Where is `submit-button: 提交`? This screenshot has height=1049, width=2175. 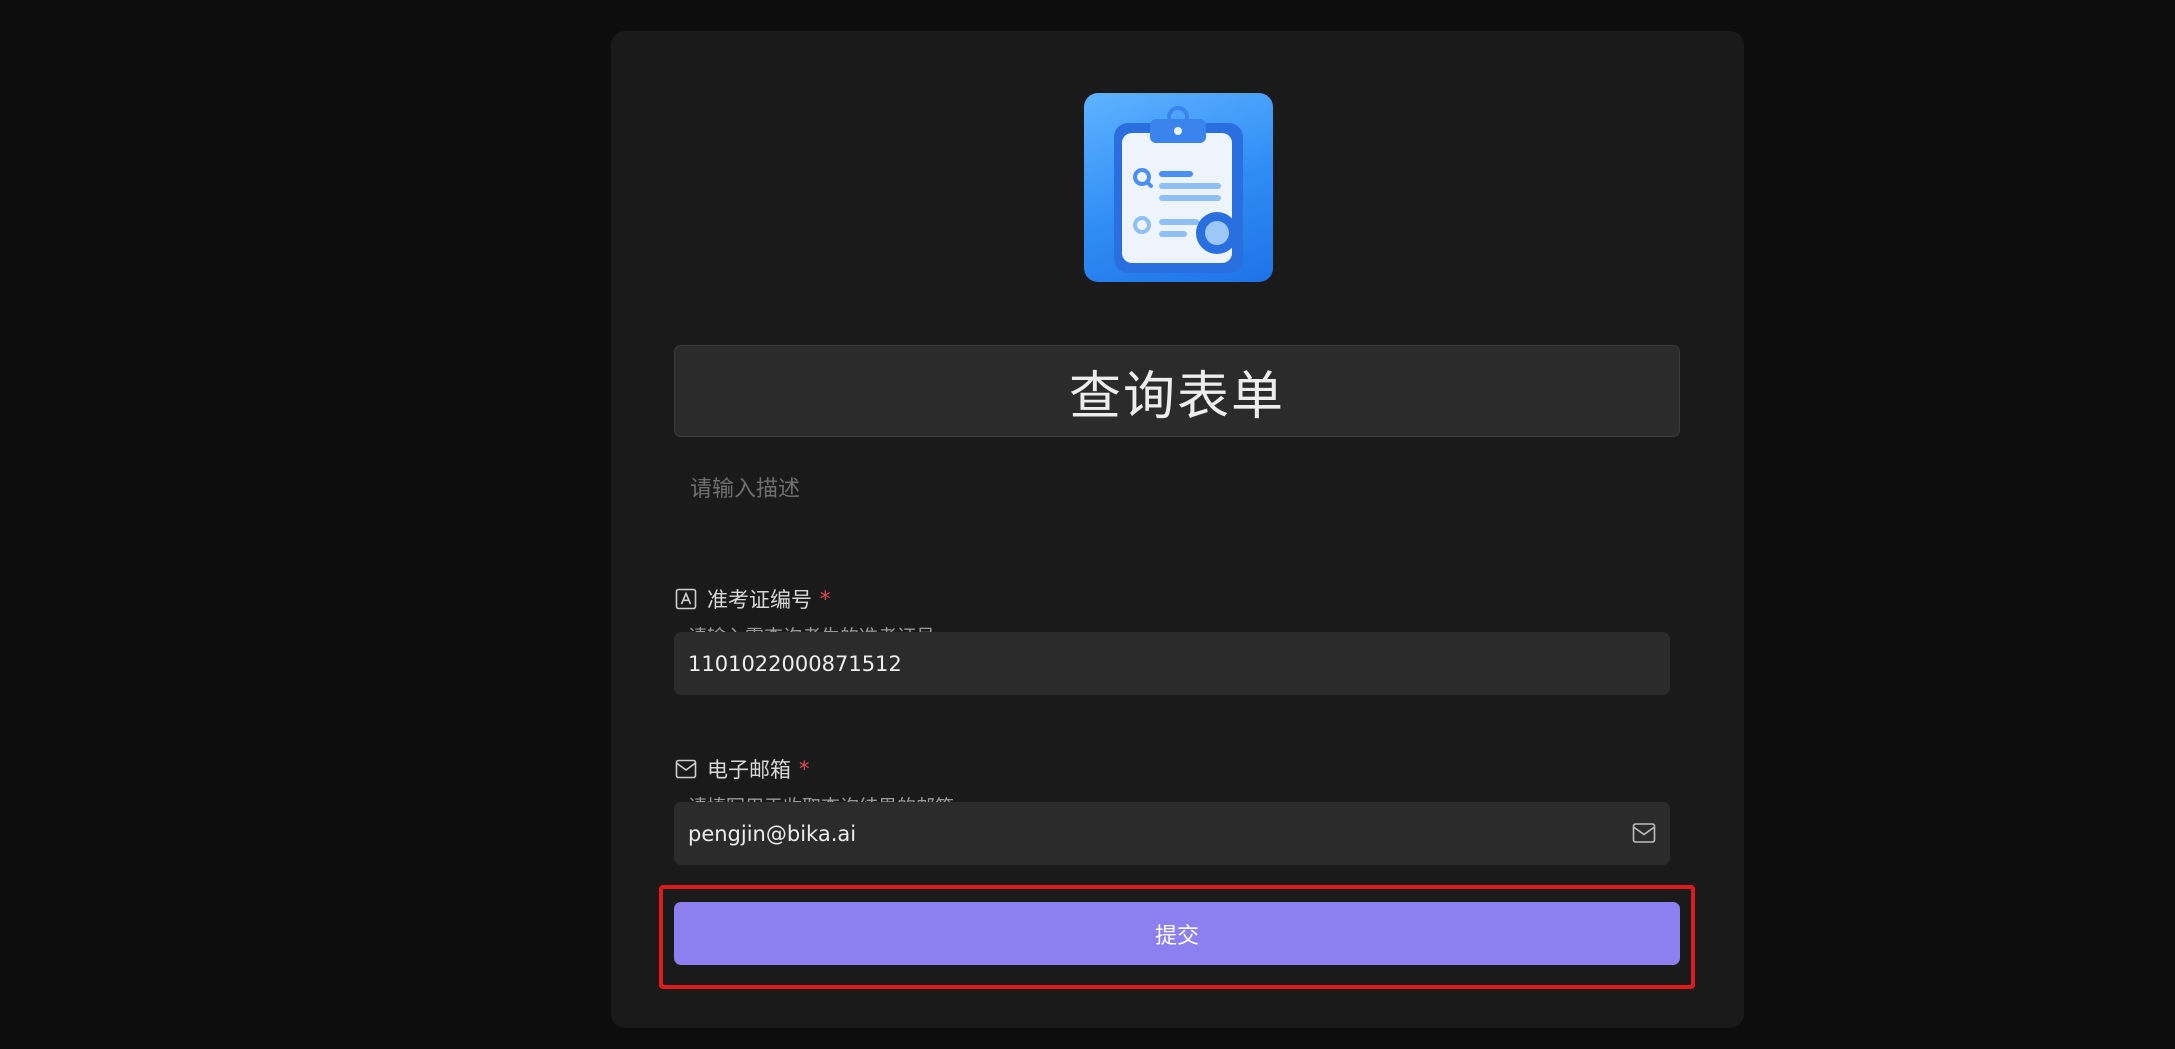
submit-button: 提交 is located at coordinates (1177, 933).